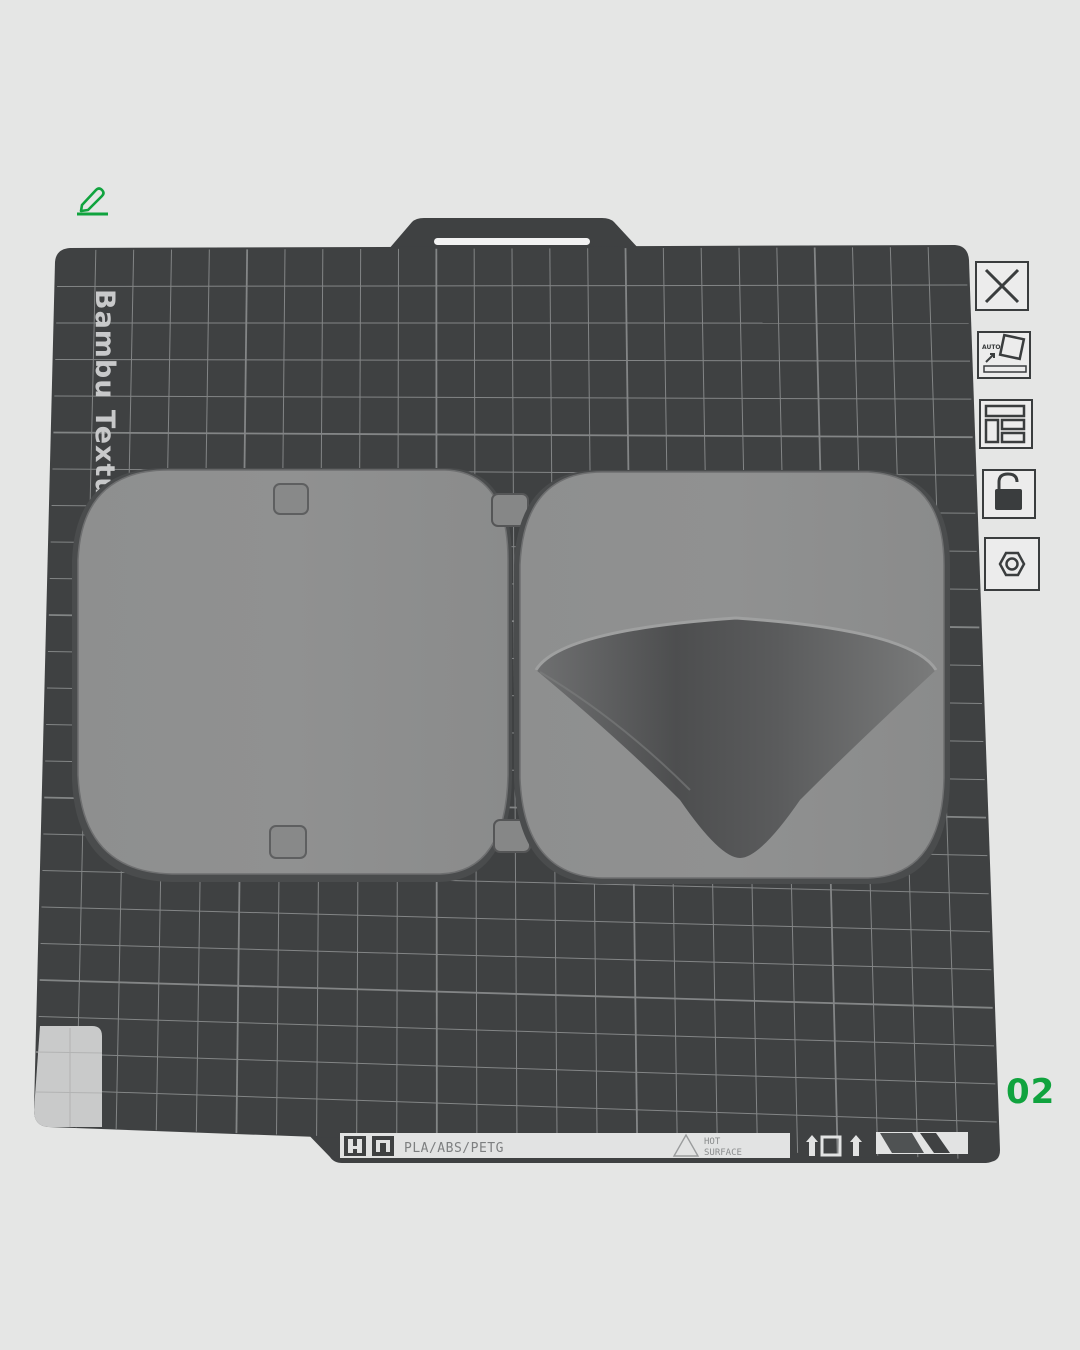  Describe the element at coordinates (512, 241) in the screenshot. I see `plate-tab-slot` at that location.